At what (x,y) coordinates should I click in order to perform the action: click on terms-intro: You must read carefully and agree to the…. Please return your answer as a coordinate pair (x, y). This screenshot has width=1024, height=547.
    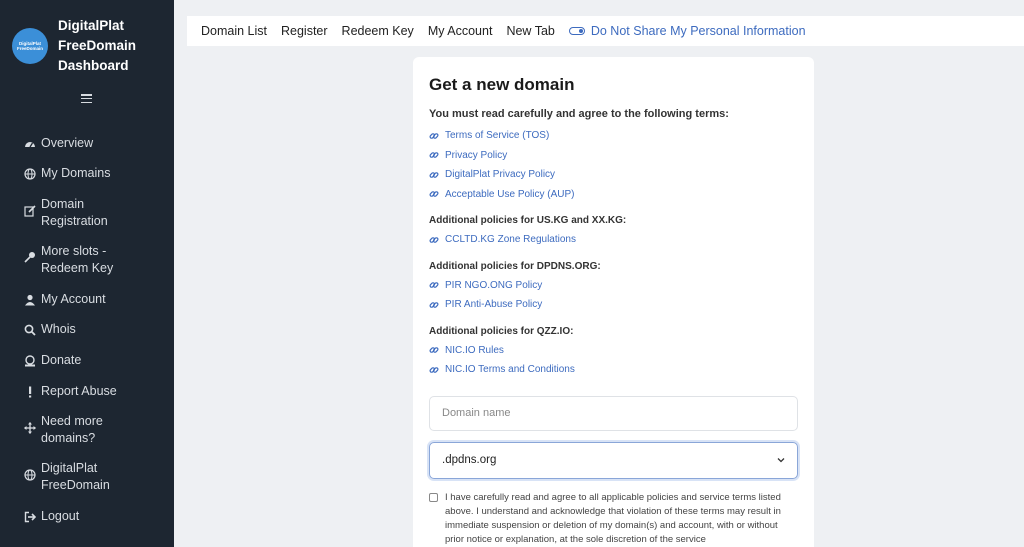
    Looking at the image, I should click on (579, 114).